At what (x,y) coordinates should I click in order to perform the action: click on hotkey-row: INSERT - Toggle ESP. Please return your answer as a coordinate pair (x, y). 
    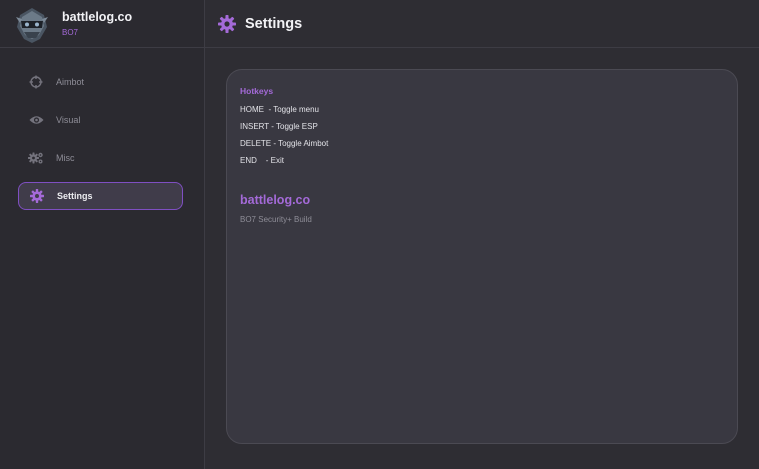
    Looking at the image, I should click on (279, 126).